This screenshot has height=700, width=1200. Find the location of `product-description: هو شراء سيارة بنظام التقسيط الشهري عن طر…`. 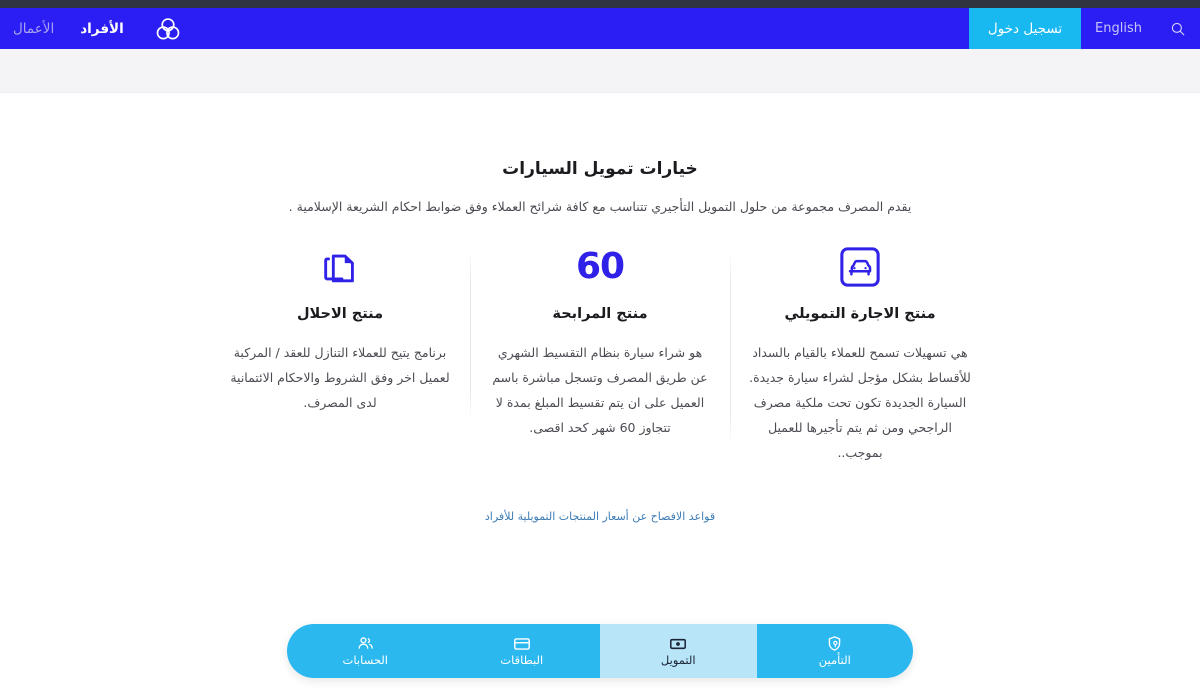

product-description: هو شراء سيارة بنظام التقسيط الشهري عن طر… is located at coordinates (600, 390).